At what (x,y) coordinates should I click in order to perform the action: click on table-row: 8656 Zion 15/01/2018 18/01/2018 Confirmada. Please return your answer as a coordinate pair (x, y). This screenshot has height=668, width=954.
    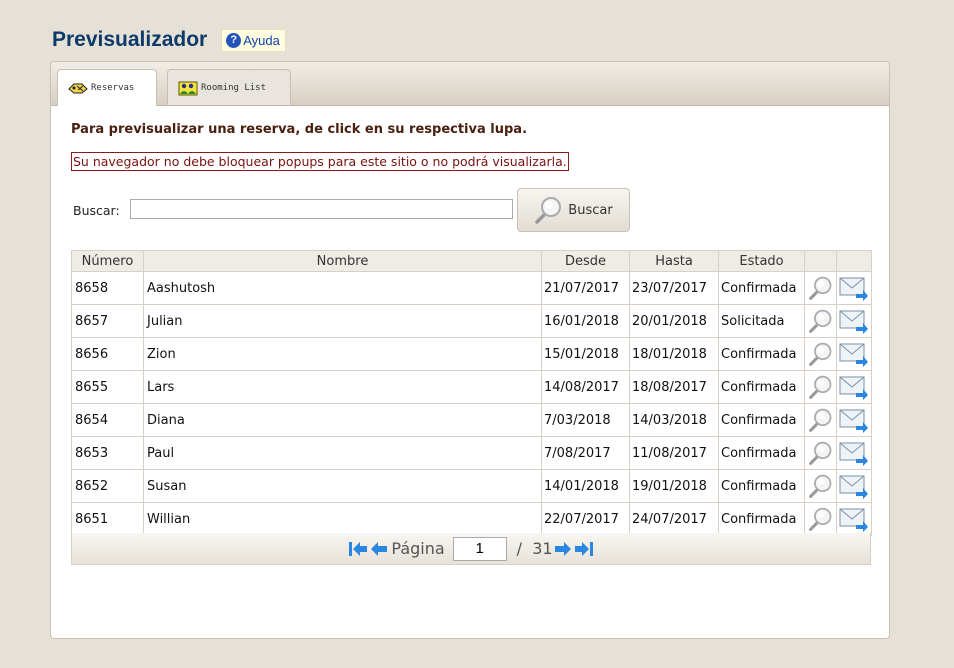
    Looking at the image, I should click on (471, 354).